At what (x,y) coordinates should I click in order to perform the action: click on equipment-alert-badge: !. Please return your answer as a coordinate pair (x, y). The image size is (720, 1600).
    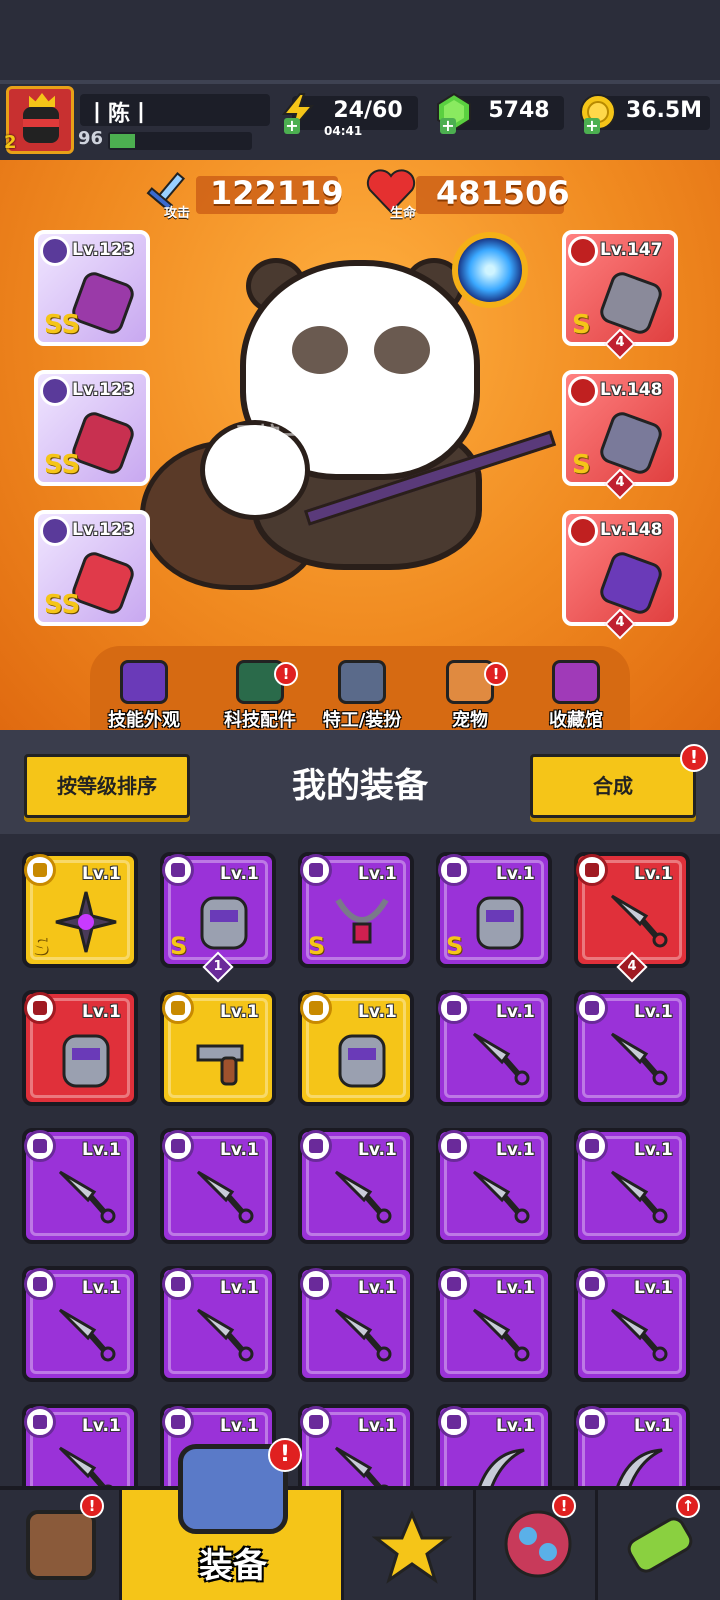
    Looking at the image, I should click on (285, 1455).